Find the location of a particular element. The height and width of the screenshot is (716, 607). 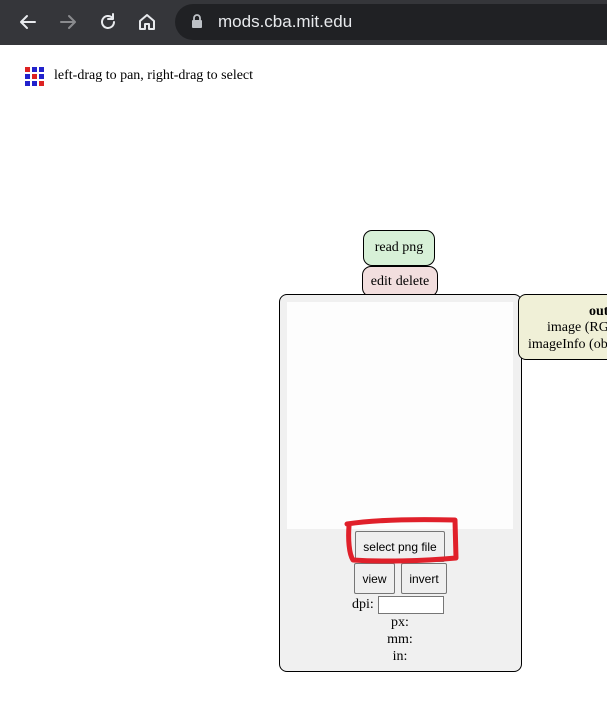

outputs-title: out is located at coordinates (598, 311).